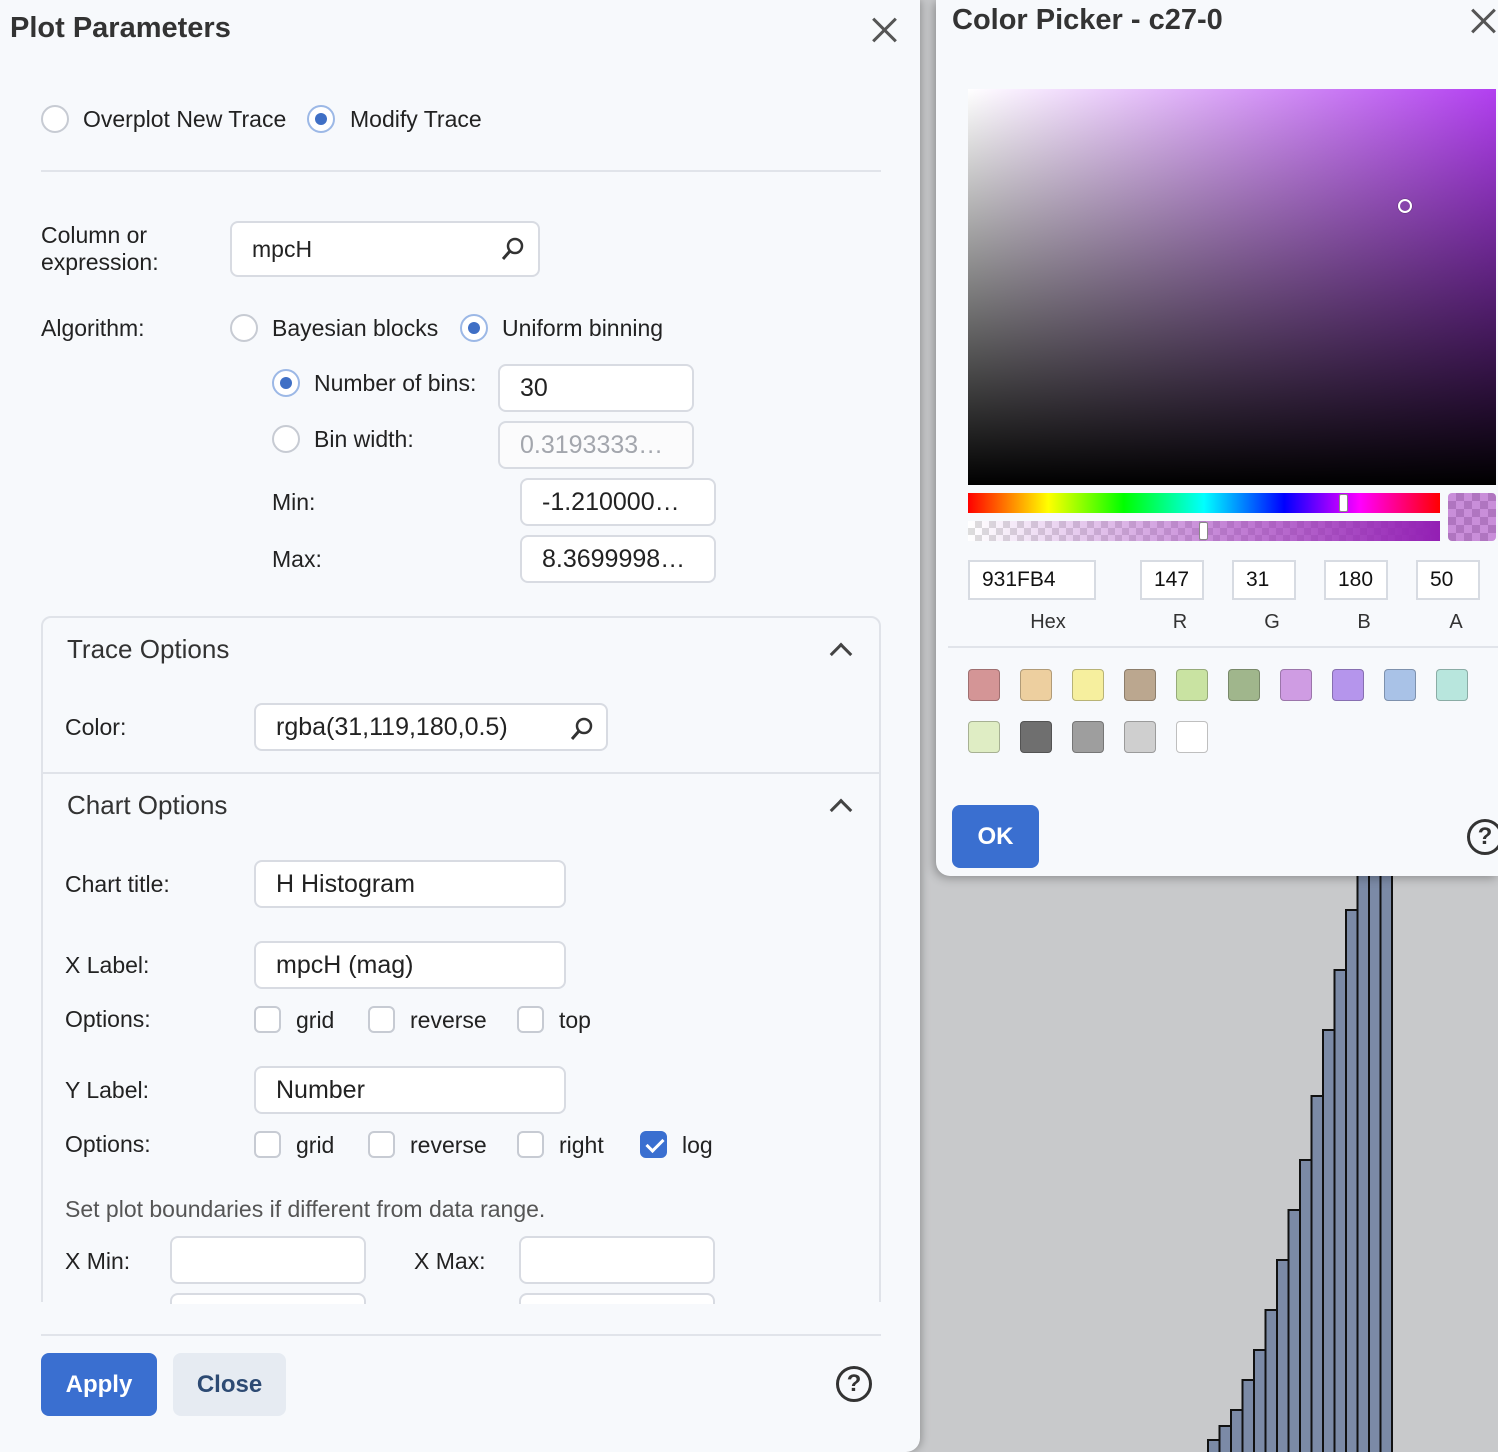  What do you see at coordinates (93, 328) in the screenshot?
I see `algorithm-label: Algorithm:` at bounding box center [93, 328].